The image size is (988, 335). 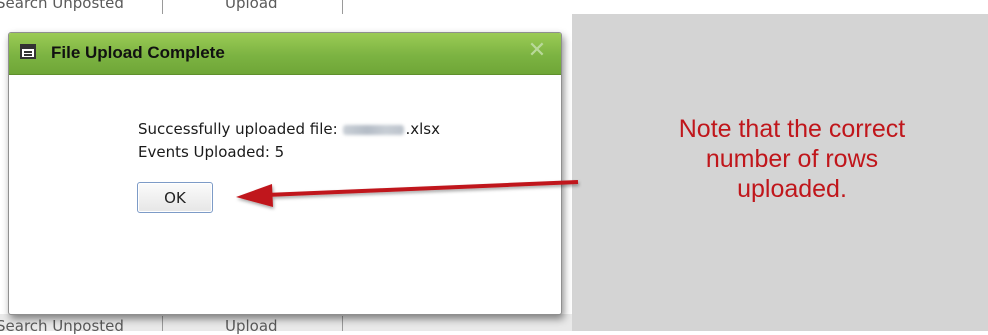 What do you see at coordinates (422, 188) in the screenshot?
I see `arrow-shaft` at bounding box center [422, 188].